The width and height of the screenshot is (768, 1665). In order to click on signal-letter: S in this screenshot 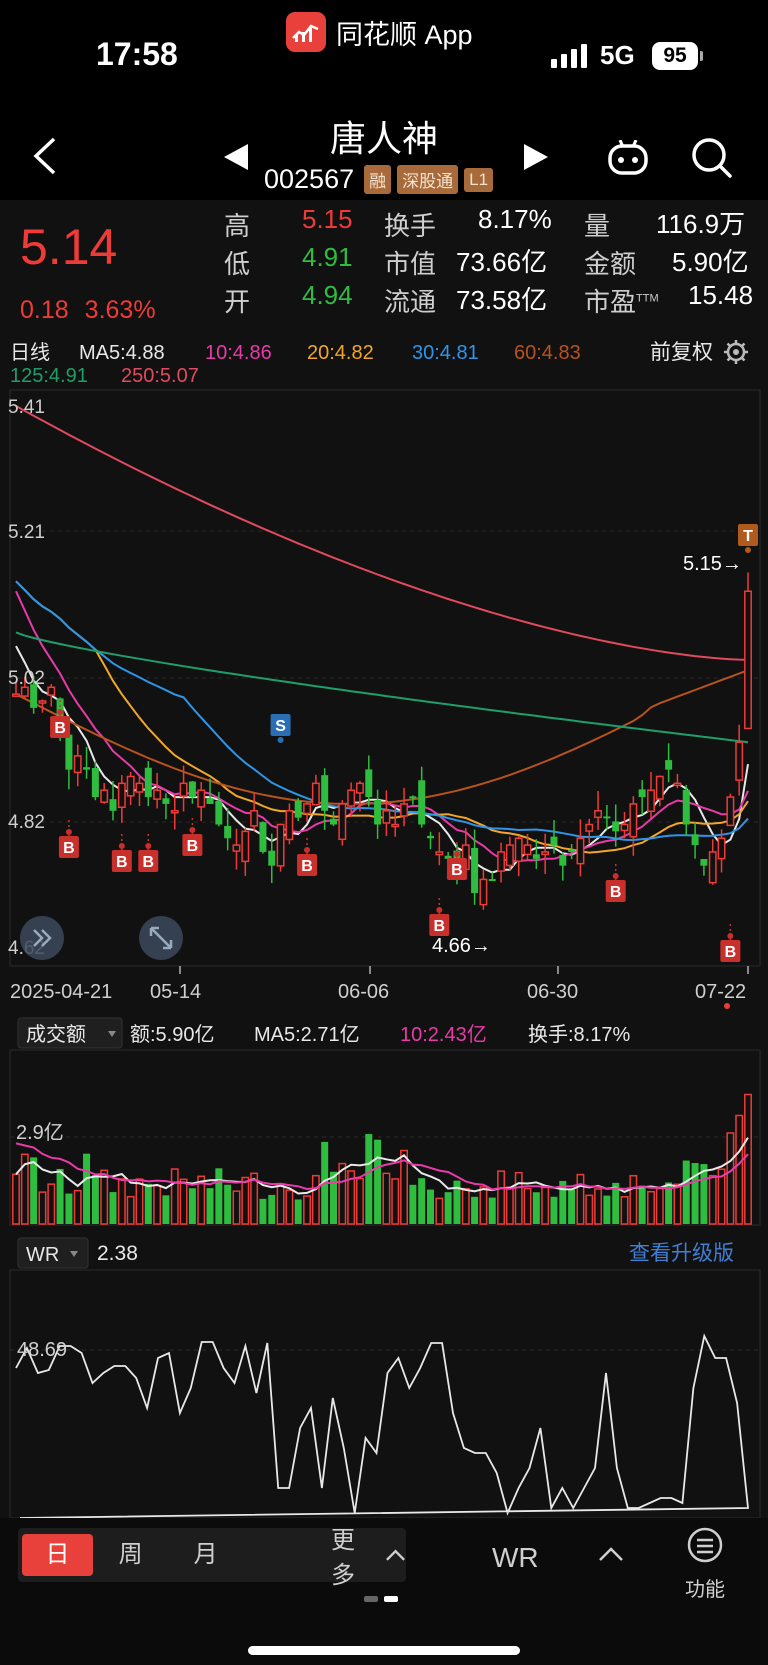, I will do `click(280, 726)`.